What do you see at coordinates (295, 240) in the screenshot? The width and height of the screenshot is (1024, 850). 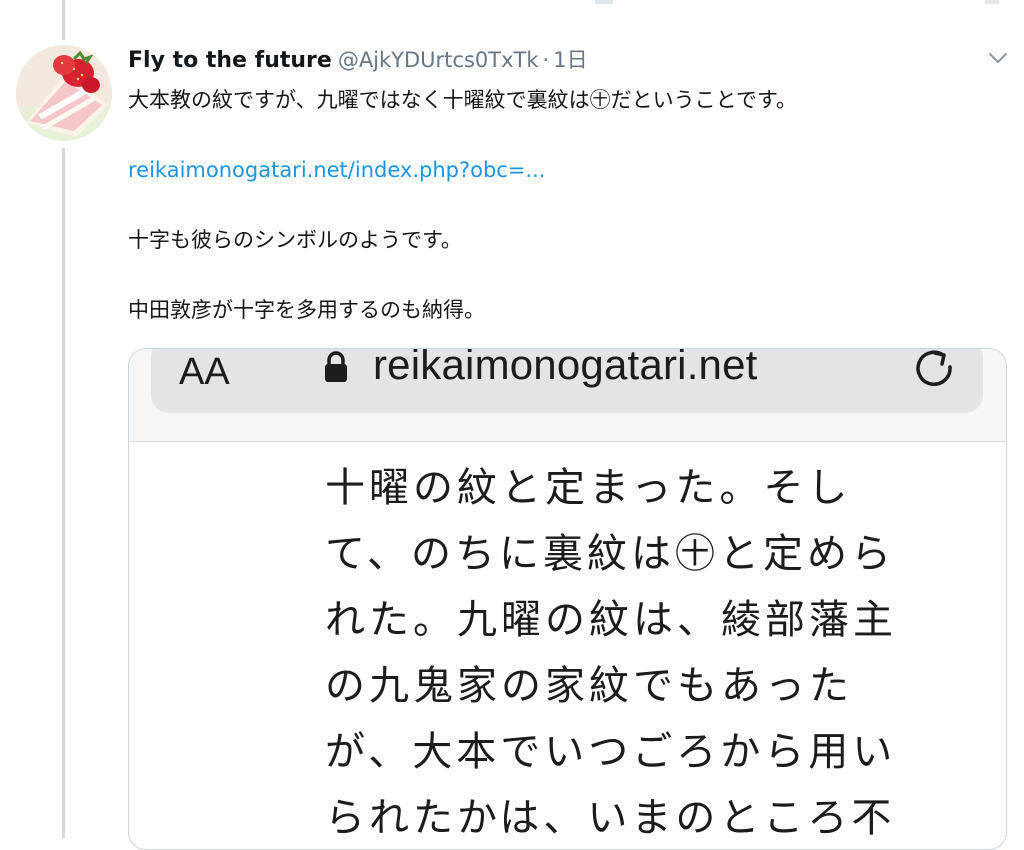 I see `tweet-text-line: 十字も彼らのシンボルのようです。` at bounding box center [295, 240].